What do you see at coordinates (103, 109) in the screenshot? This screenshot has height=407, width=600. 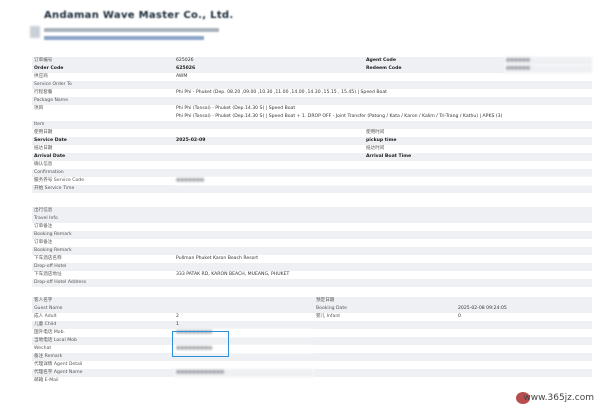 I see `item-cn: 项目` at bounding box center [103, 109].